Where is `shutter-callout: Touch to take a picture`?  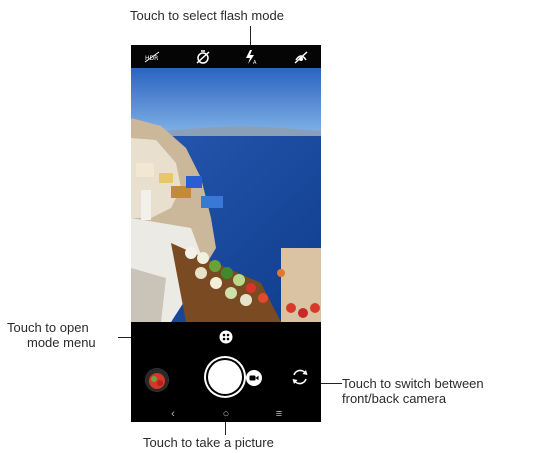 shutter-callout: Touch to take a picture is located at coordinates (208, 442).